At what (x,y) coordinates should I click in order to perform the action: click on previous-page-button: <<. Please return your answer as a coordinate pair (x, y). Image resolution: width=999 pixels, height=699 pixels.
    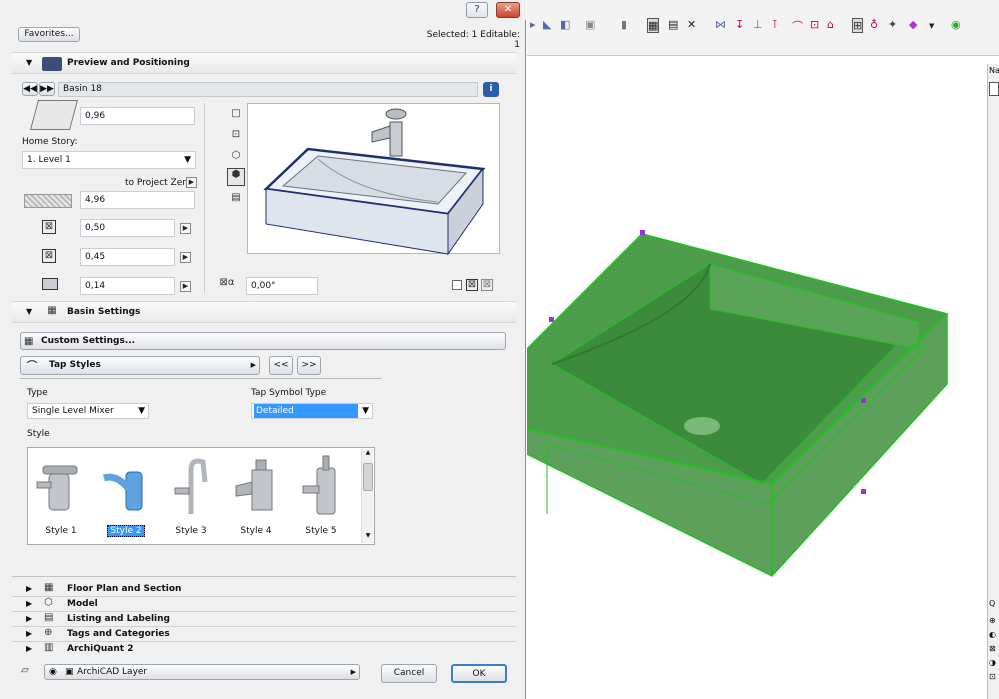
    Looking at the image, I should click on (281, 365).